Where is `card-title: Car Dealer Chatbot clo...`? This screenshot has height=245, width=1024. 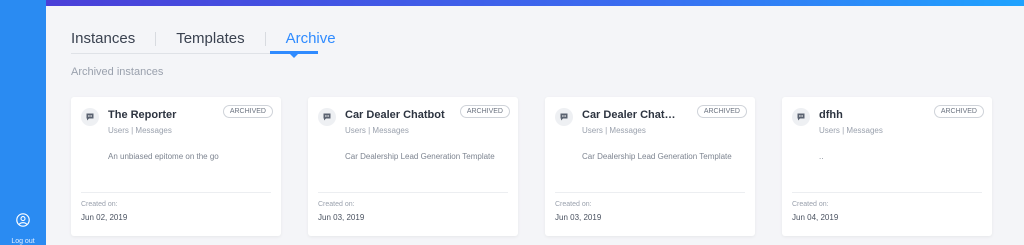
card-title: Car Dealer Chatbot clo... is located at coordinates (632, 115).